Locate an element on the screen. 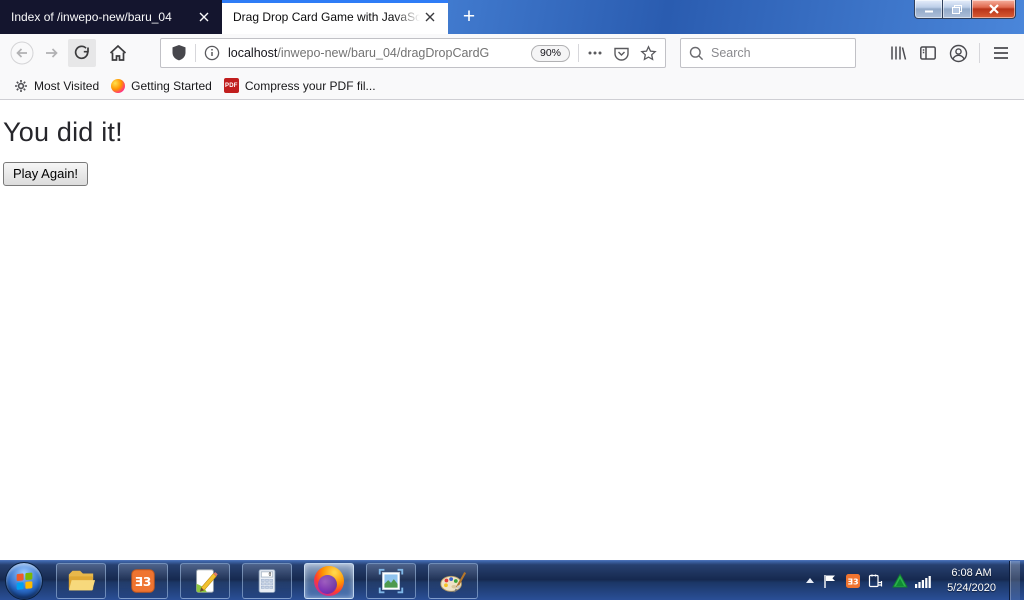 This screenshot has width=1024, height=600. back-button is located at coordinates (22, 53).